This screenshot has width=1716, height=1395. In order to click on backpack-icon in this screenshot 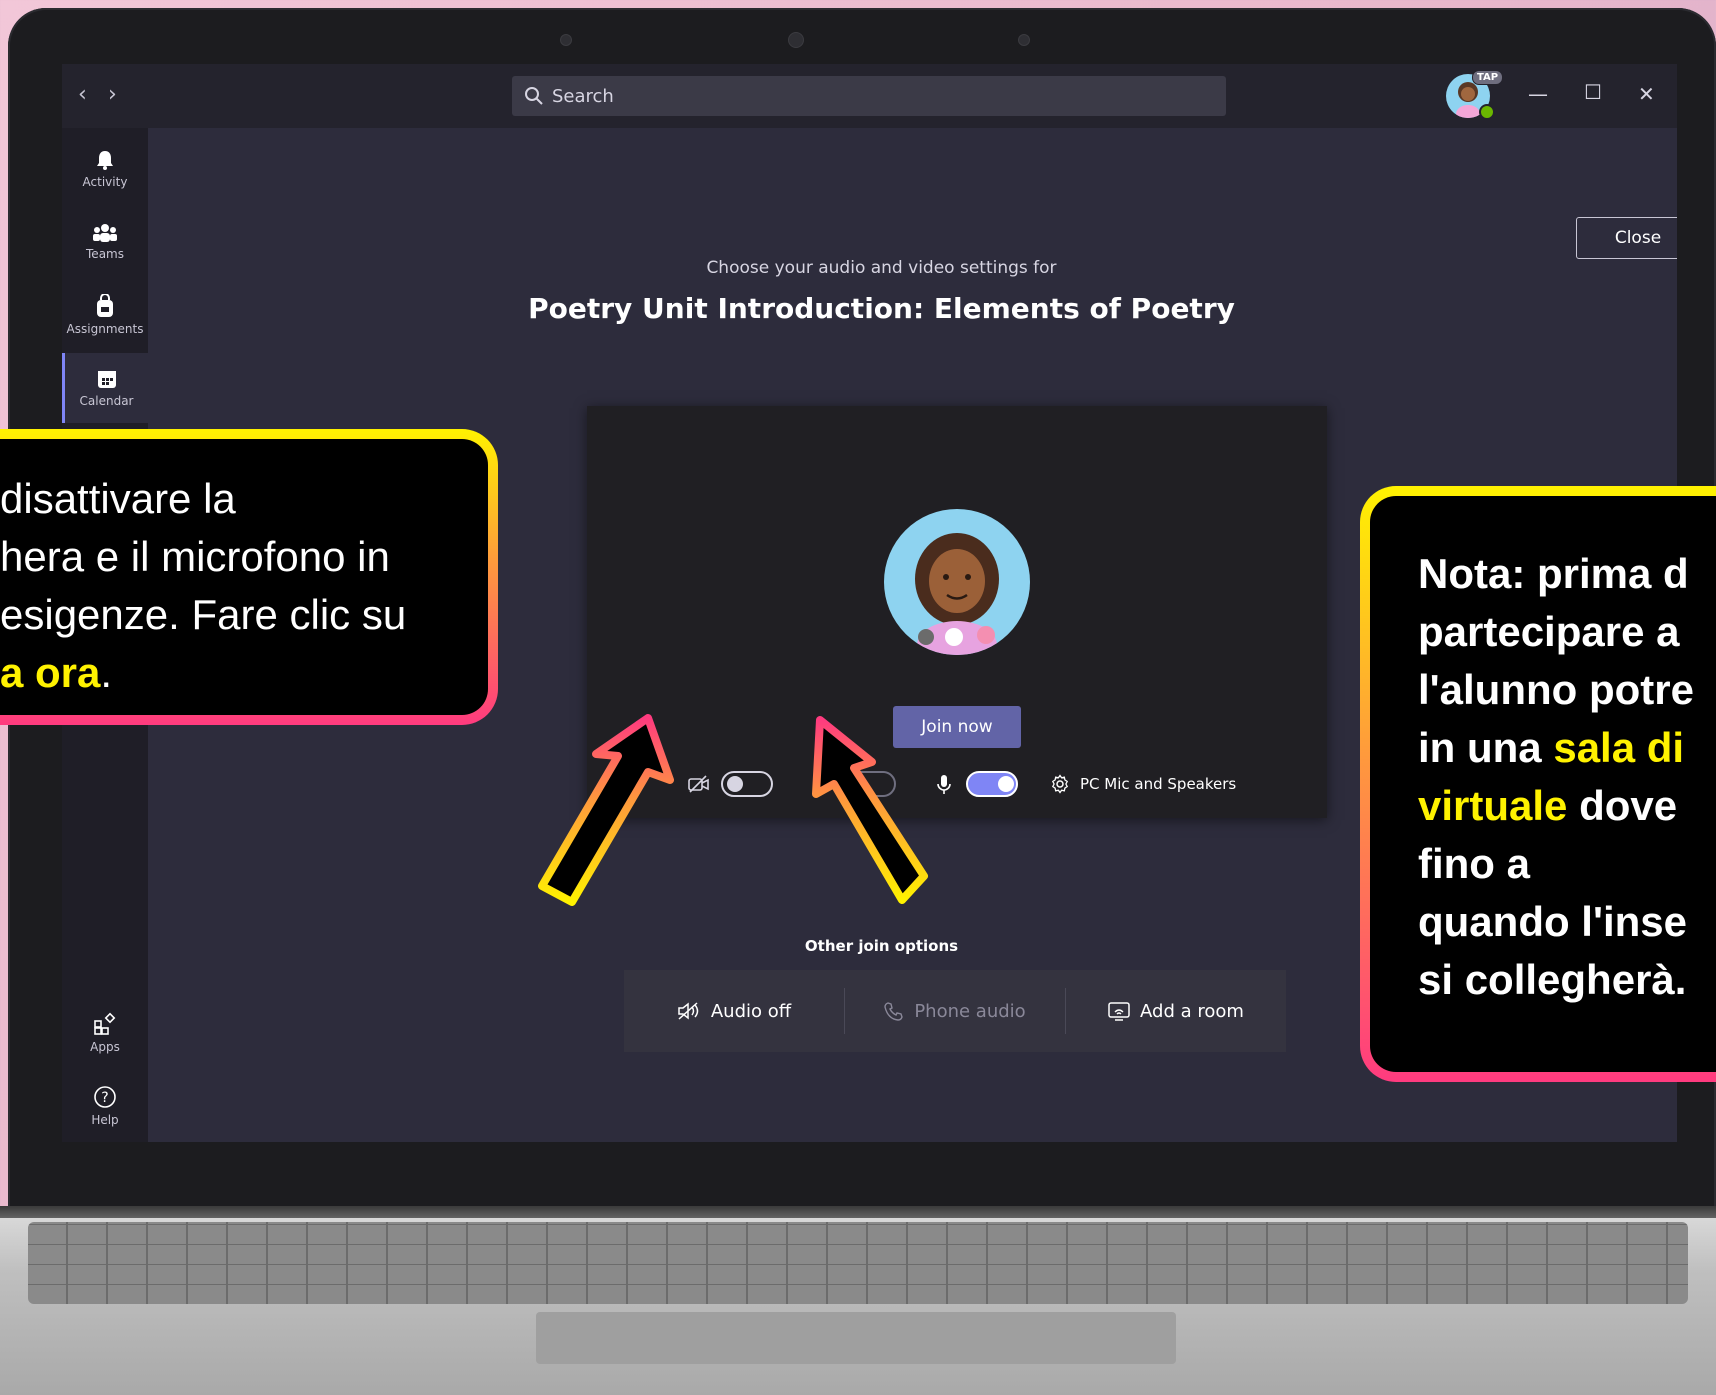, I will do `click(105, 305)`.